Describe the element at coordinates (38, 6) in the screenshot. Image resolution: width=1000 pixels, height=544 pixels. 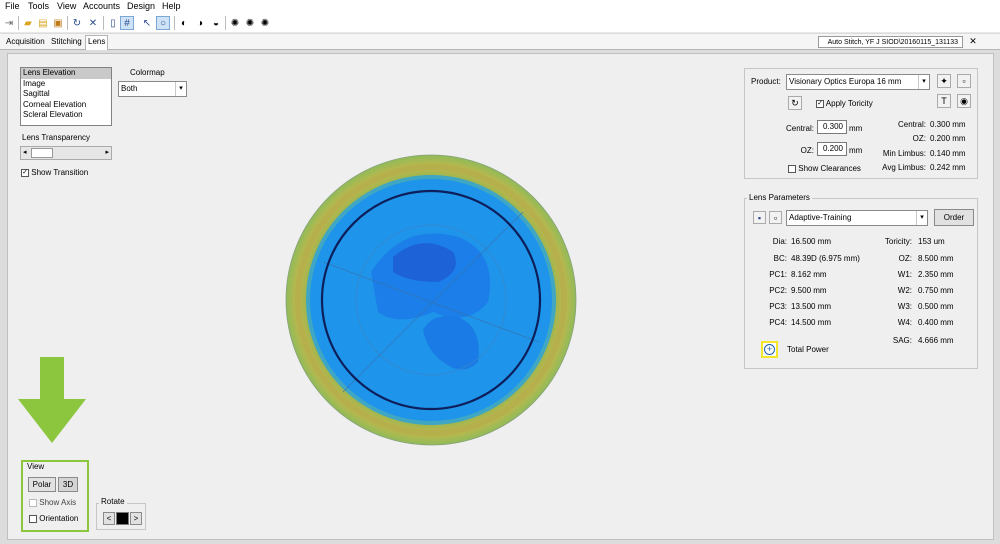
I see `menu-tools: Tools` at that location.